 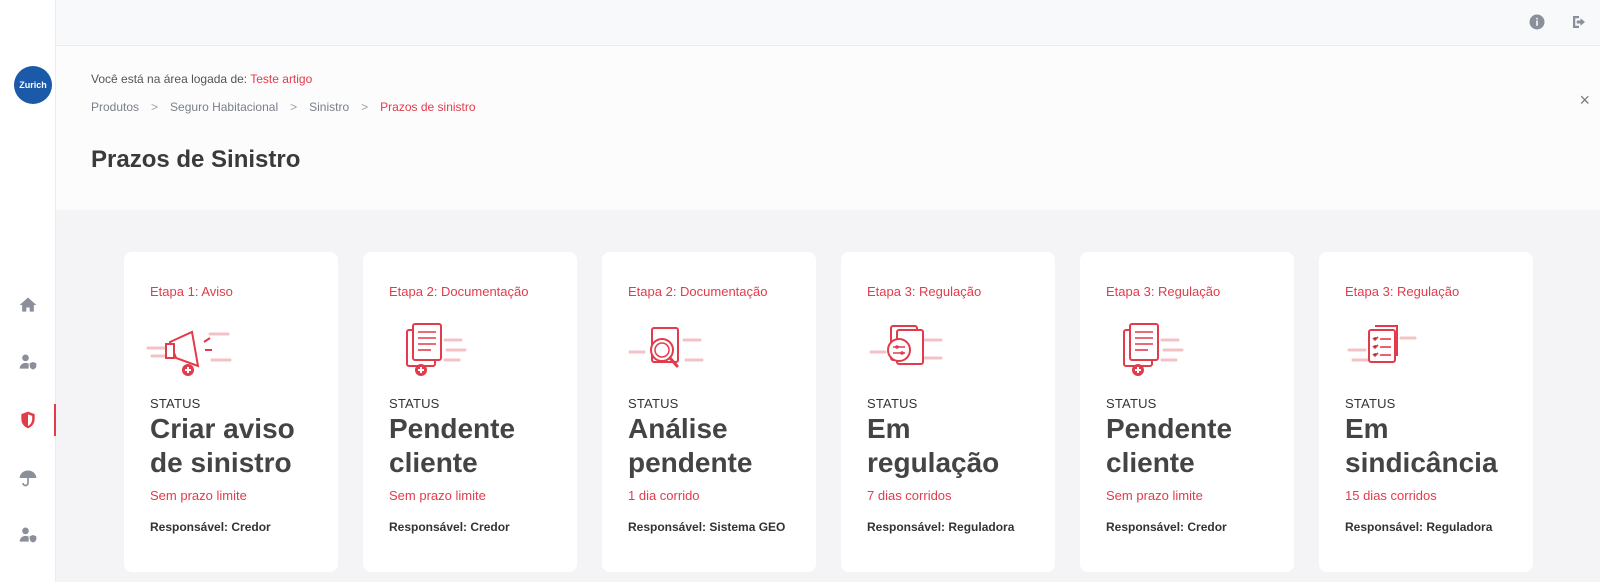 I want to click on info-icon, so click(x=1537, y=22).